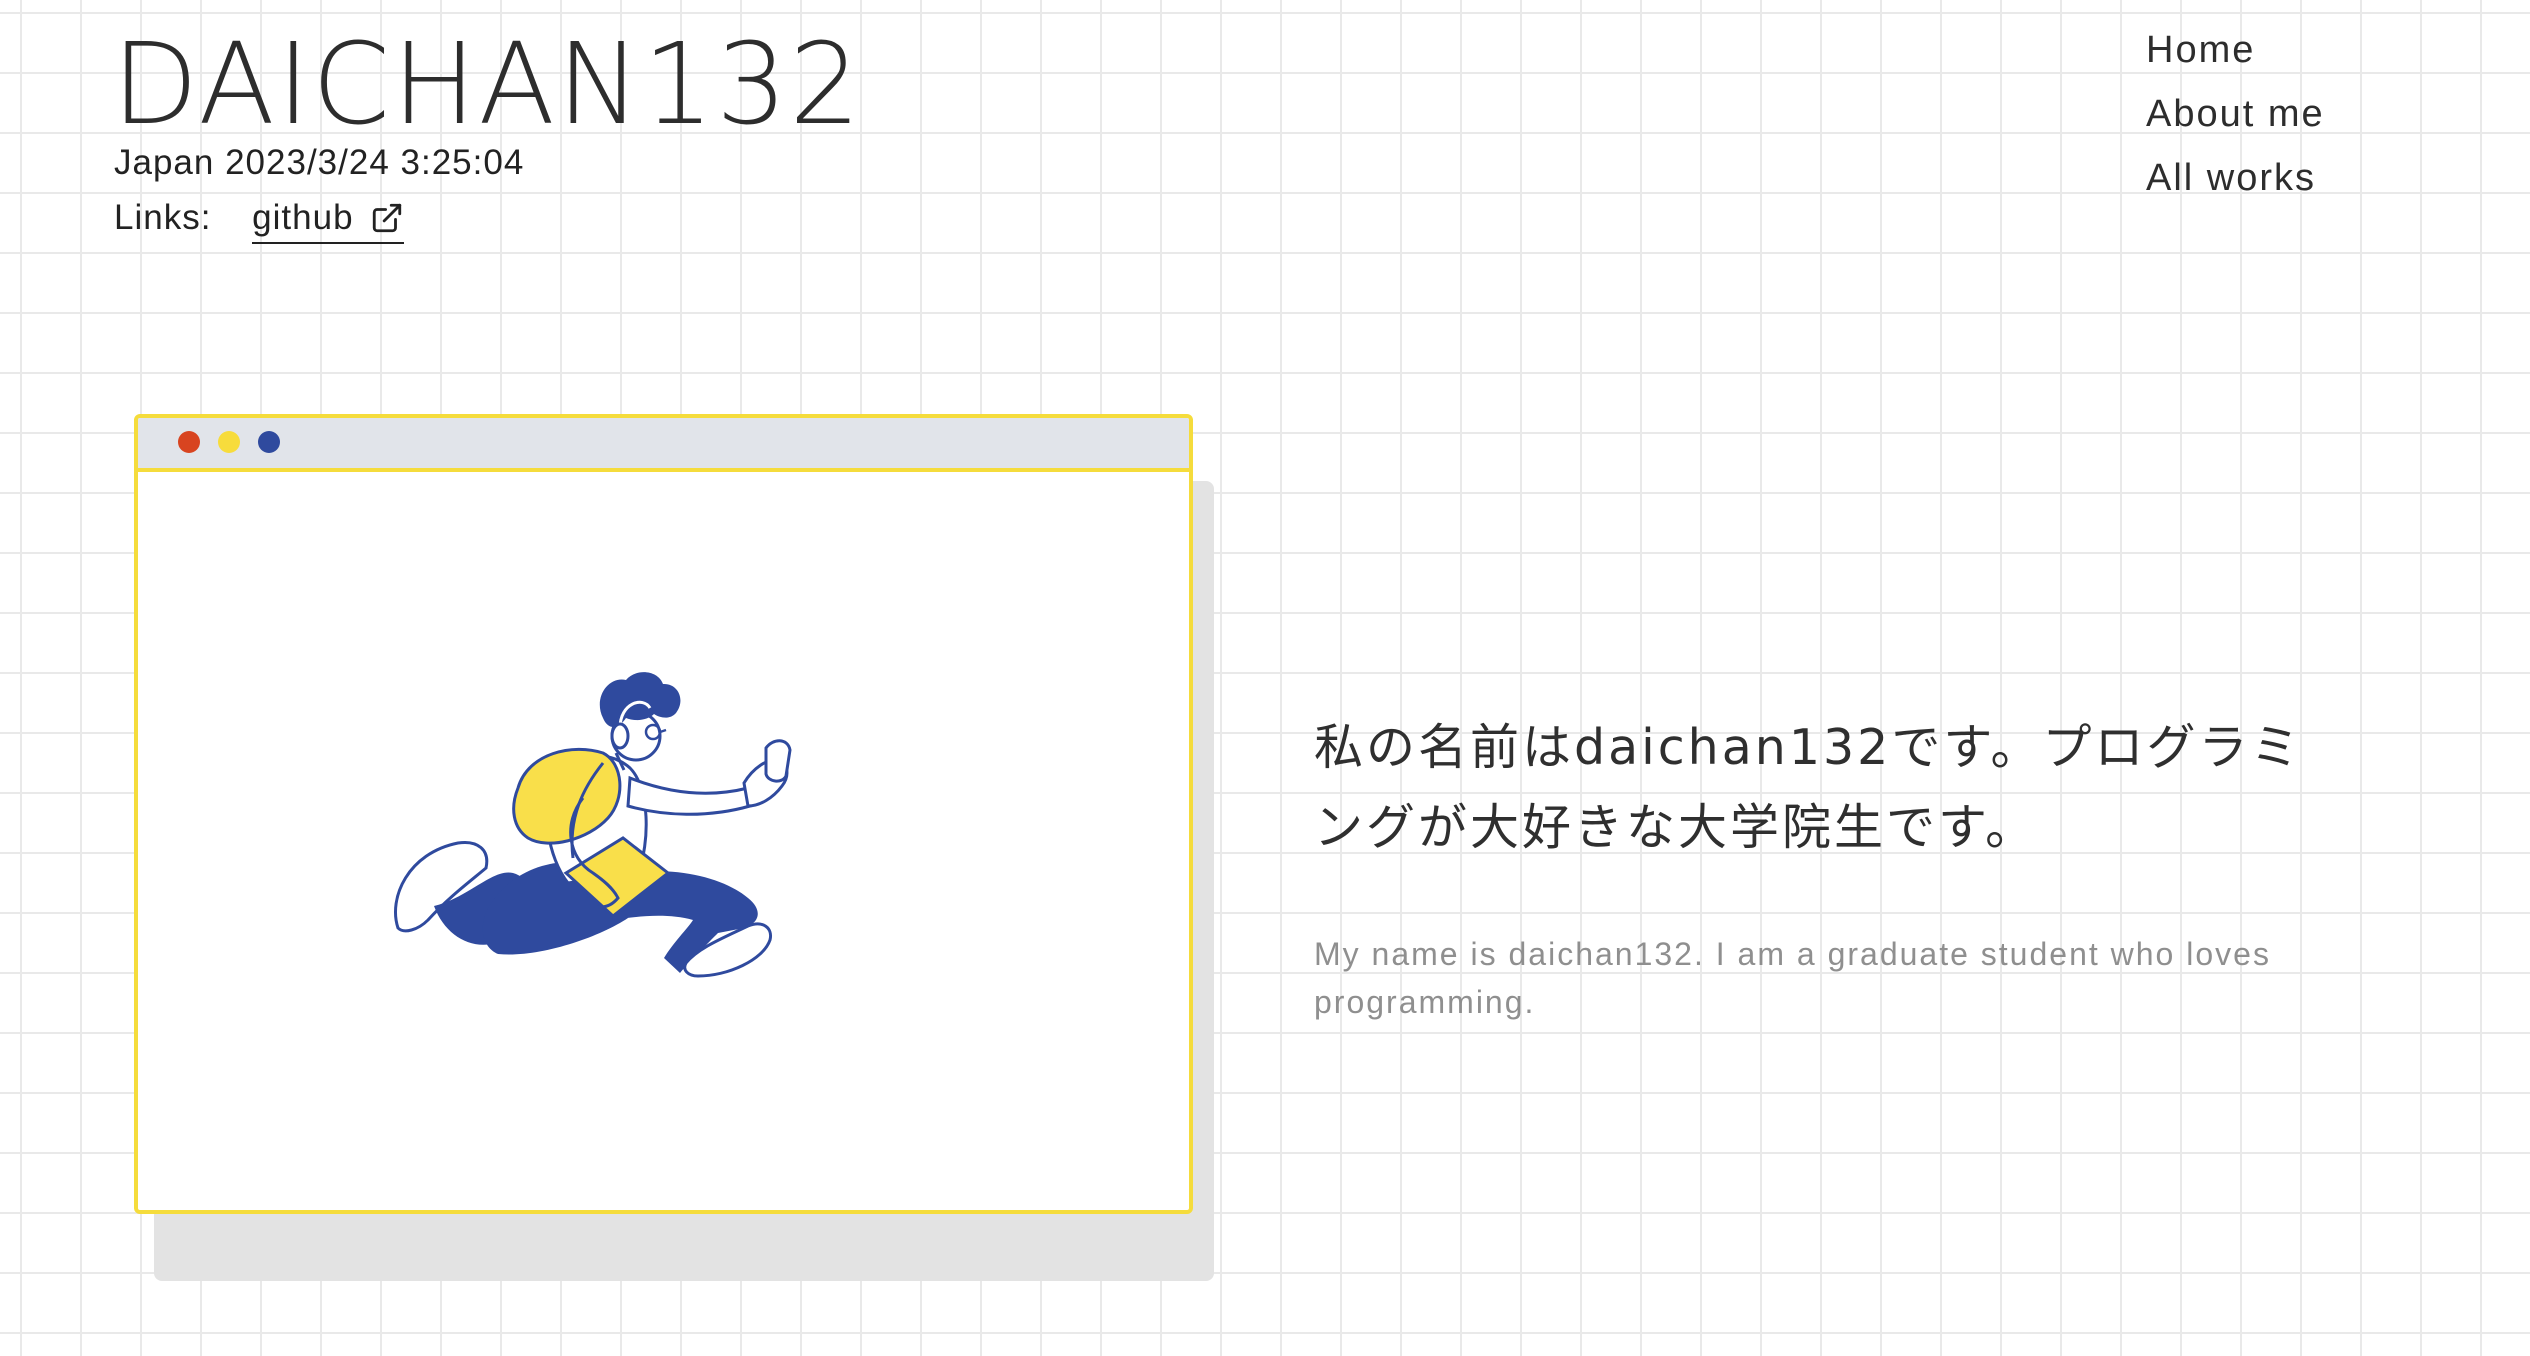 The width and height of the screenshot is (2530, 1356). Describe the element at coordinates (2235, 184) in the screenshot. I see `nav-all-works-link: All works` at that location.